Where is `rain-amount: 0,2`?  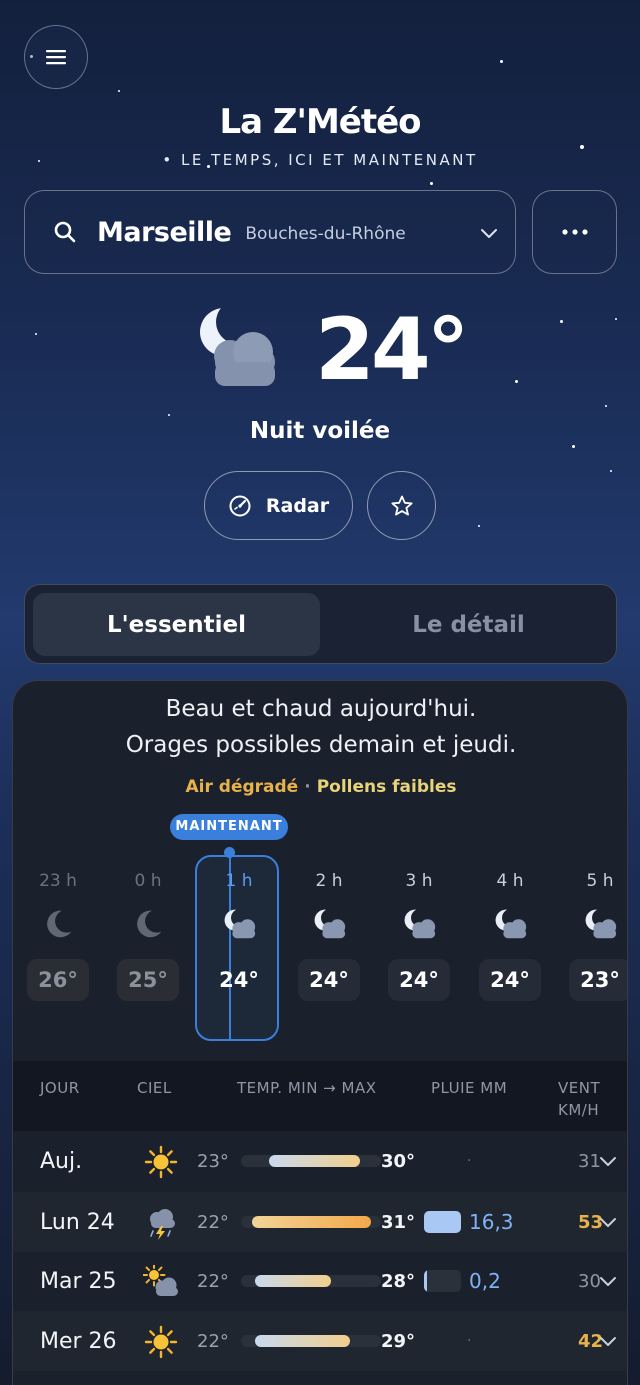 rain-amount: 0,2 is located at coordinates (485, 1281).